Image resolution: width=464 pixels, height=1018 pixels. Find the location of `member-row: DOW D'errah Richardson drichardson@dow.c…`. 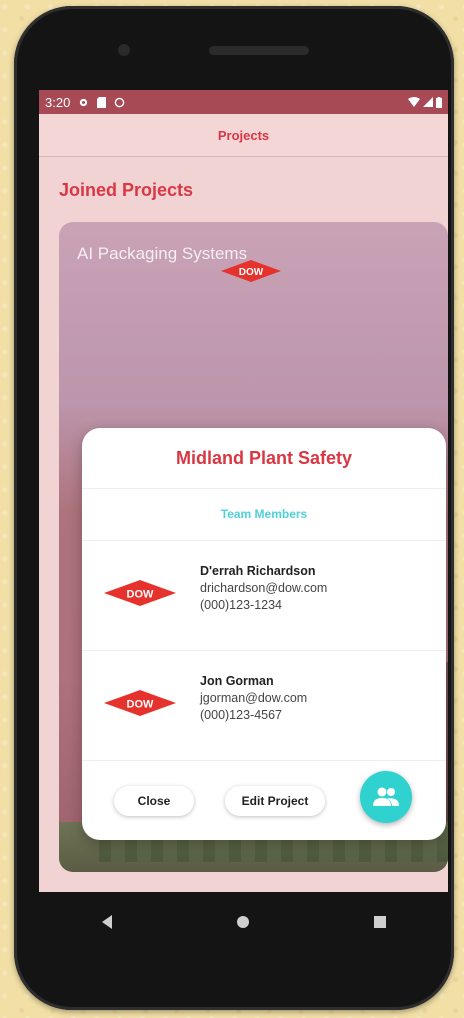

member-row: DOW D'errah Richardson drichardson@dow.c… is located at coordinates (264, 595).